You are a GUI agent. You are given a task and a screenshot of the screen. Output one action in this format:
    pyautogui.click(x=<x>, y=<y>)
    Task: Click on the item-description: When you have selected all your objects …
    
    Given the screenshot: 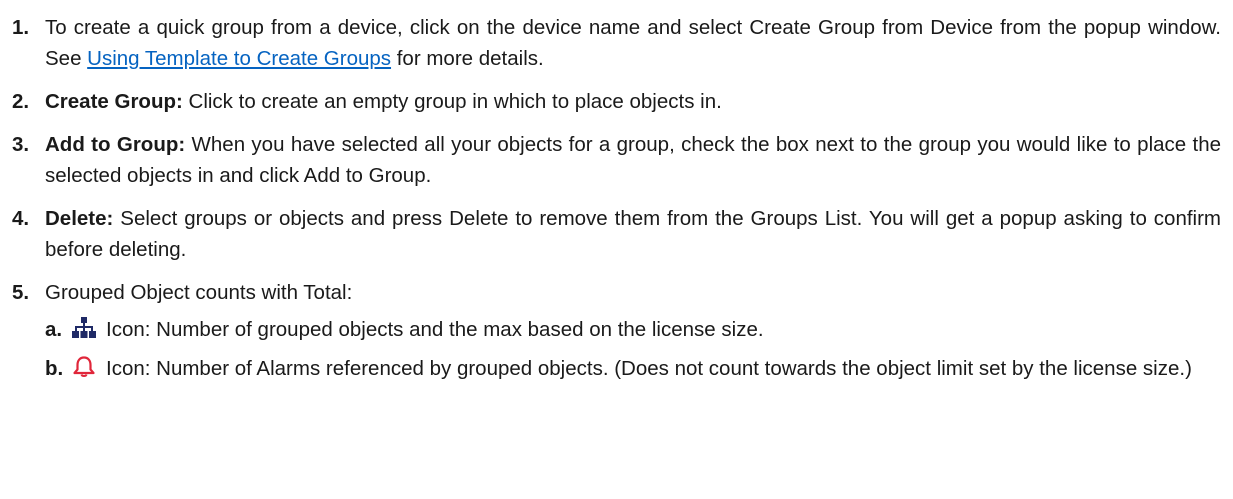 What is the action you would take?
    pyautogui.click(x=633, y=160)
    